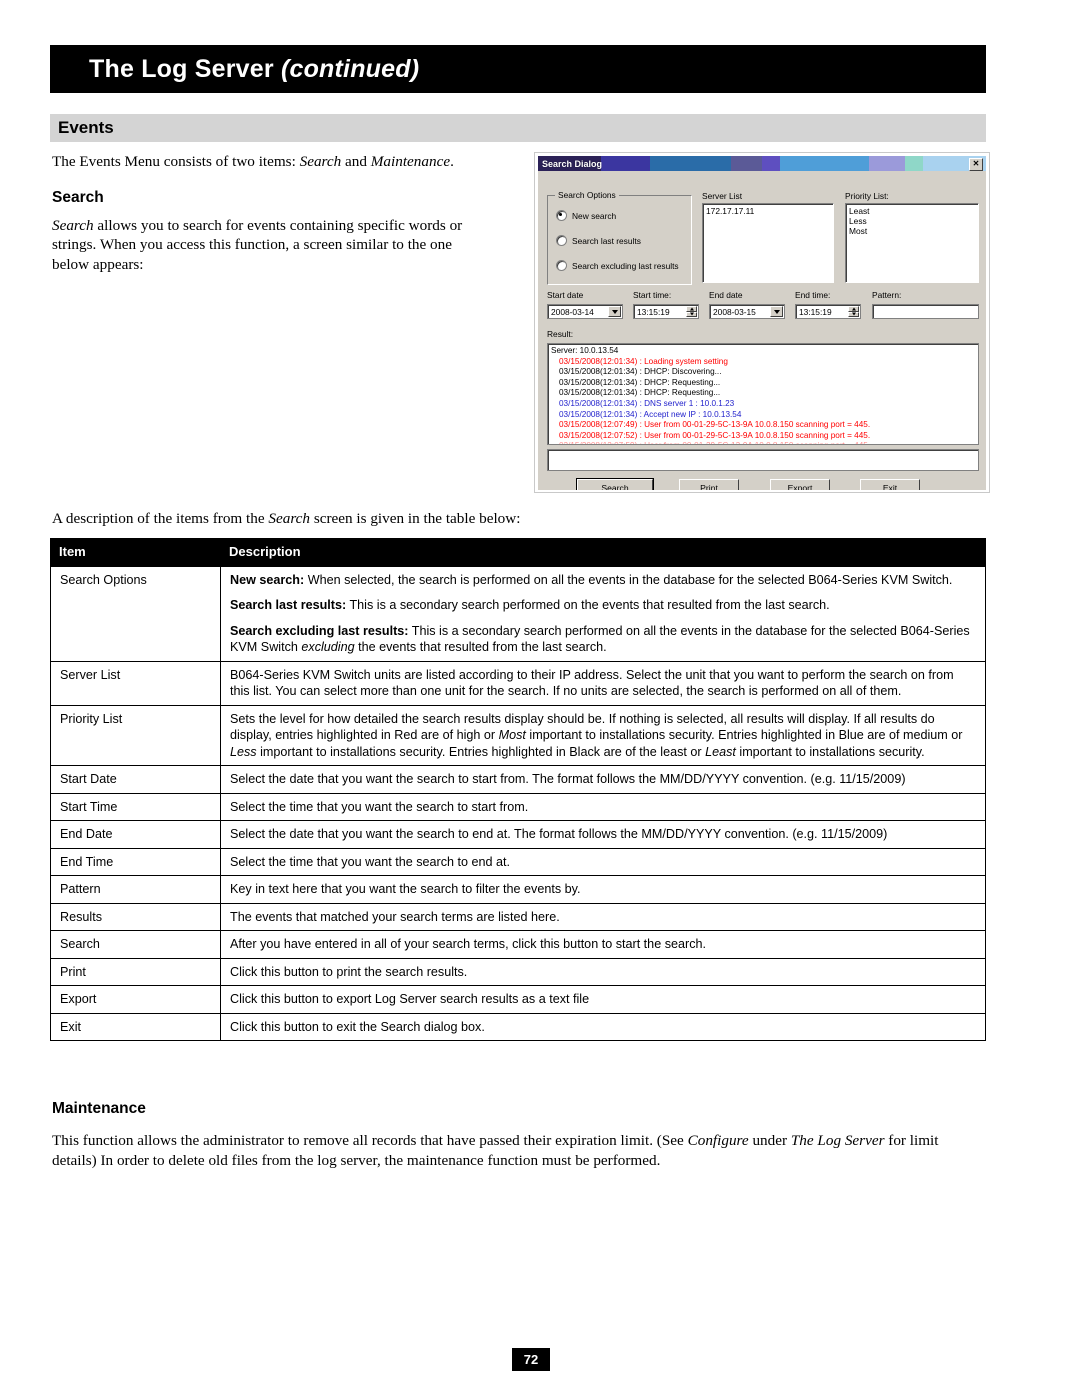 The width and height of the screenshot is (1080, 1397). What do you see at coordinates (925, 311) in the screenshot?
I see `pattern-input` at bounding box center [925, 311].